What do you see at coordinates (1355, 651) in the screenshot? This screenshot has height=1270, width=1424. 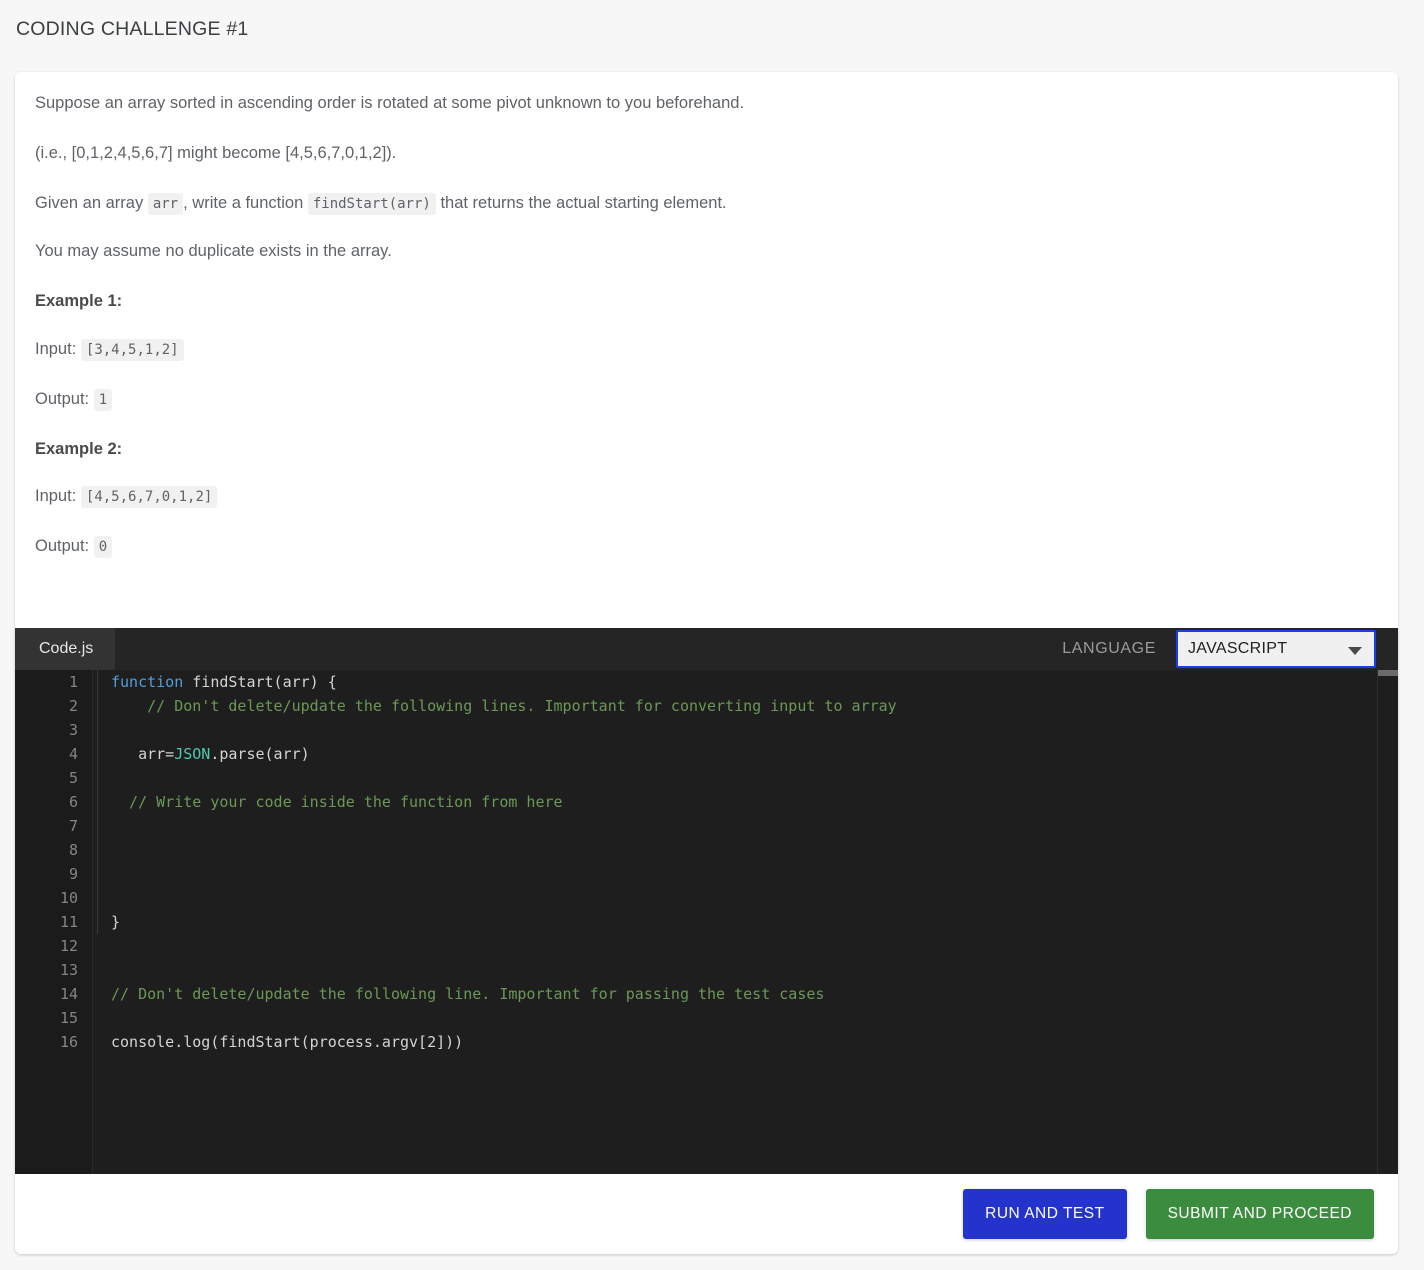 I see `chevron-down-icon` at bounding box center [1355, 651].